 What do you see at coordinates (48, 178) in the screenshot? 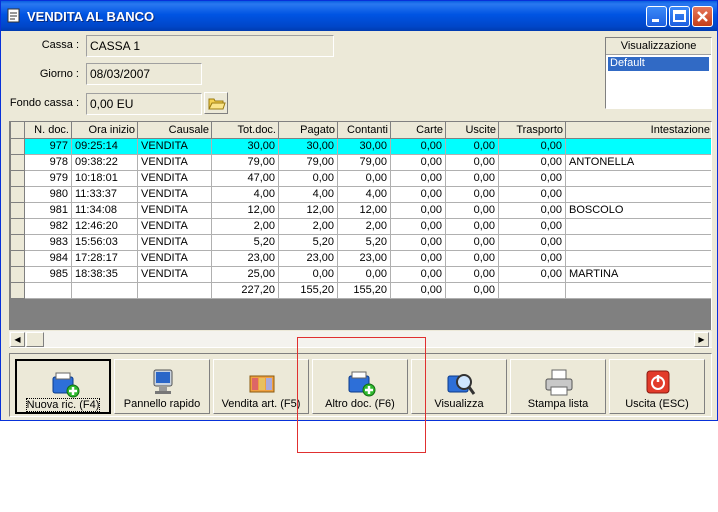
I see `grid-cell: 979` at bounding box center [48, 178].